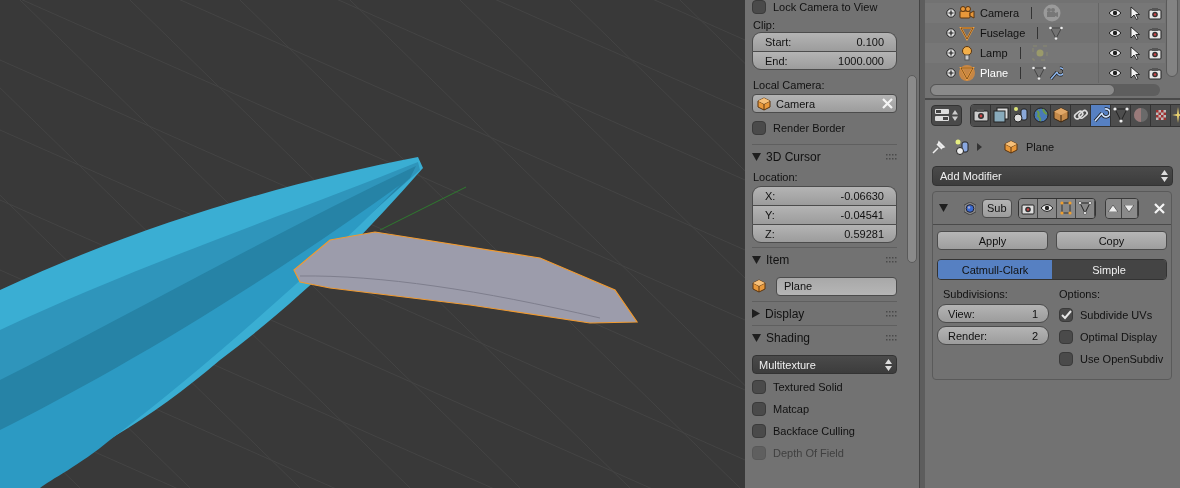 The image size is (1180, 488). I want to click on cage-toggle, so click(1085, 208).